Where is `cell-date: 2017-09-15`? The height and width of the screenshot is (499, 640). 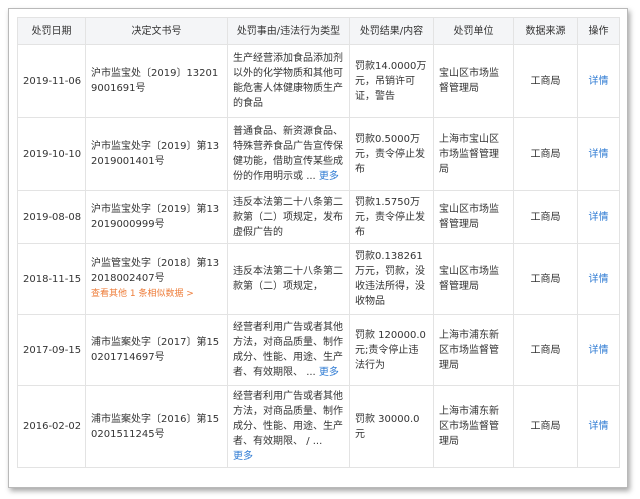
cell-date: 2017-09-15 is located at coordinates (51, 350).